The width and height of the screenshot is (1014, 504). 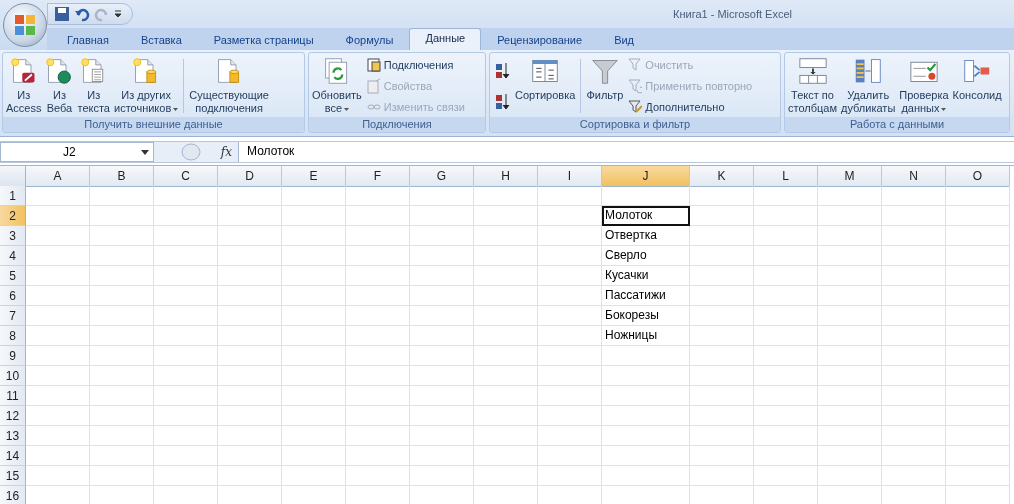 What do you see at coordinates (570, 176) in the screenshot?
I see `column-header: I` at bounding box center [570, 176].